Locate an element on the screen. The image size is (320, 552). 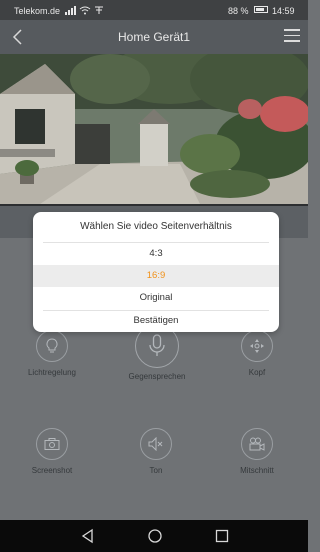
talk-button: Gegensprechen is located at coordinates (157, 352).